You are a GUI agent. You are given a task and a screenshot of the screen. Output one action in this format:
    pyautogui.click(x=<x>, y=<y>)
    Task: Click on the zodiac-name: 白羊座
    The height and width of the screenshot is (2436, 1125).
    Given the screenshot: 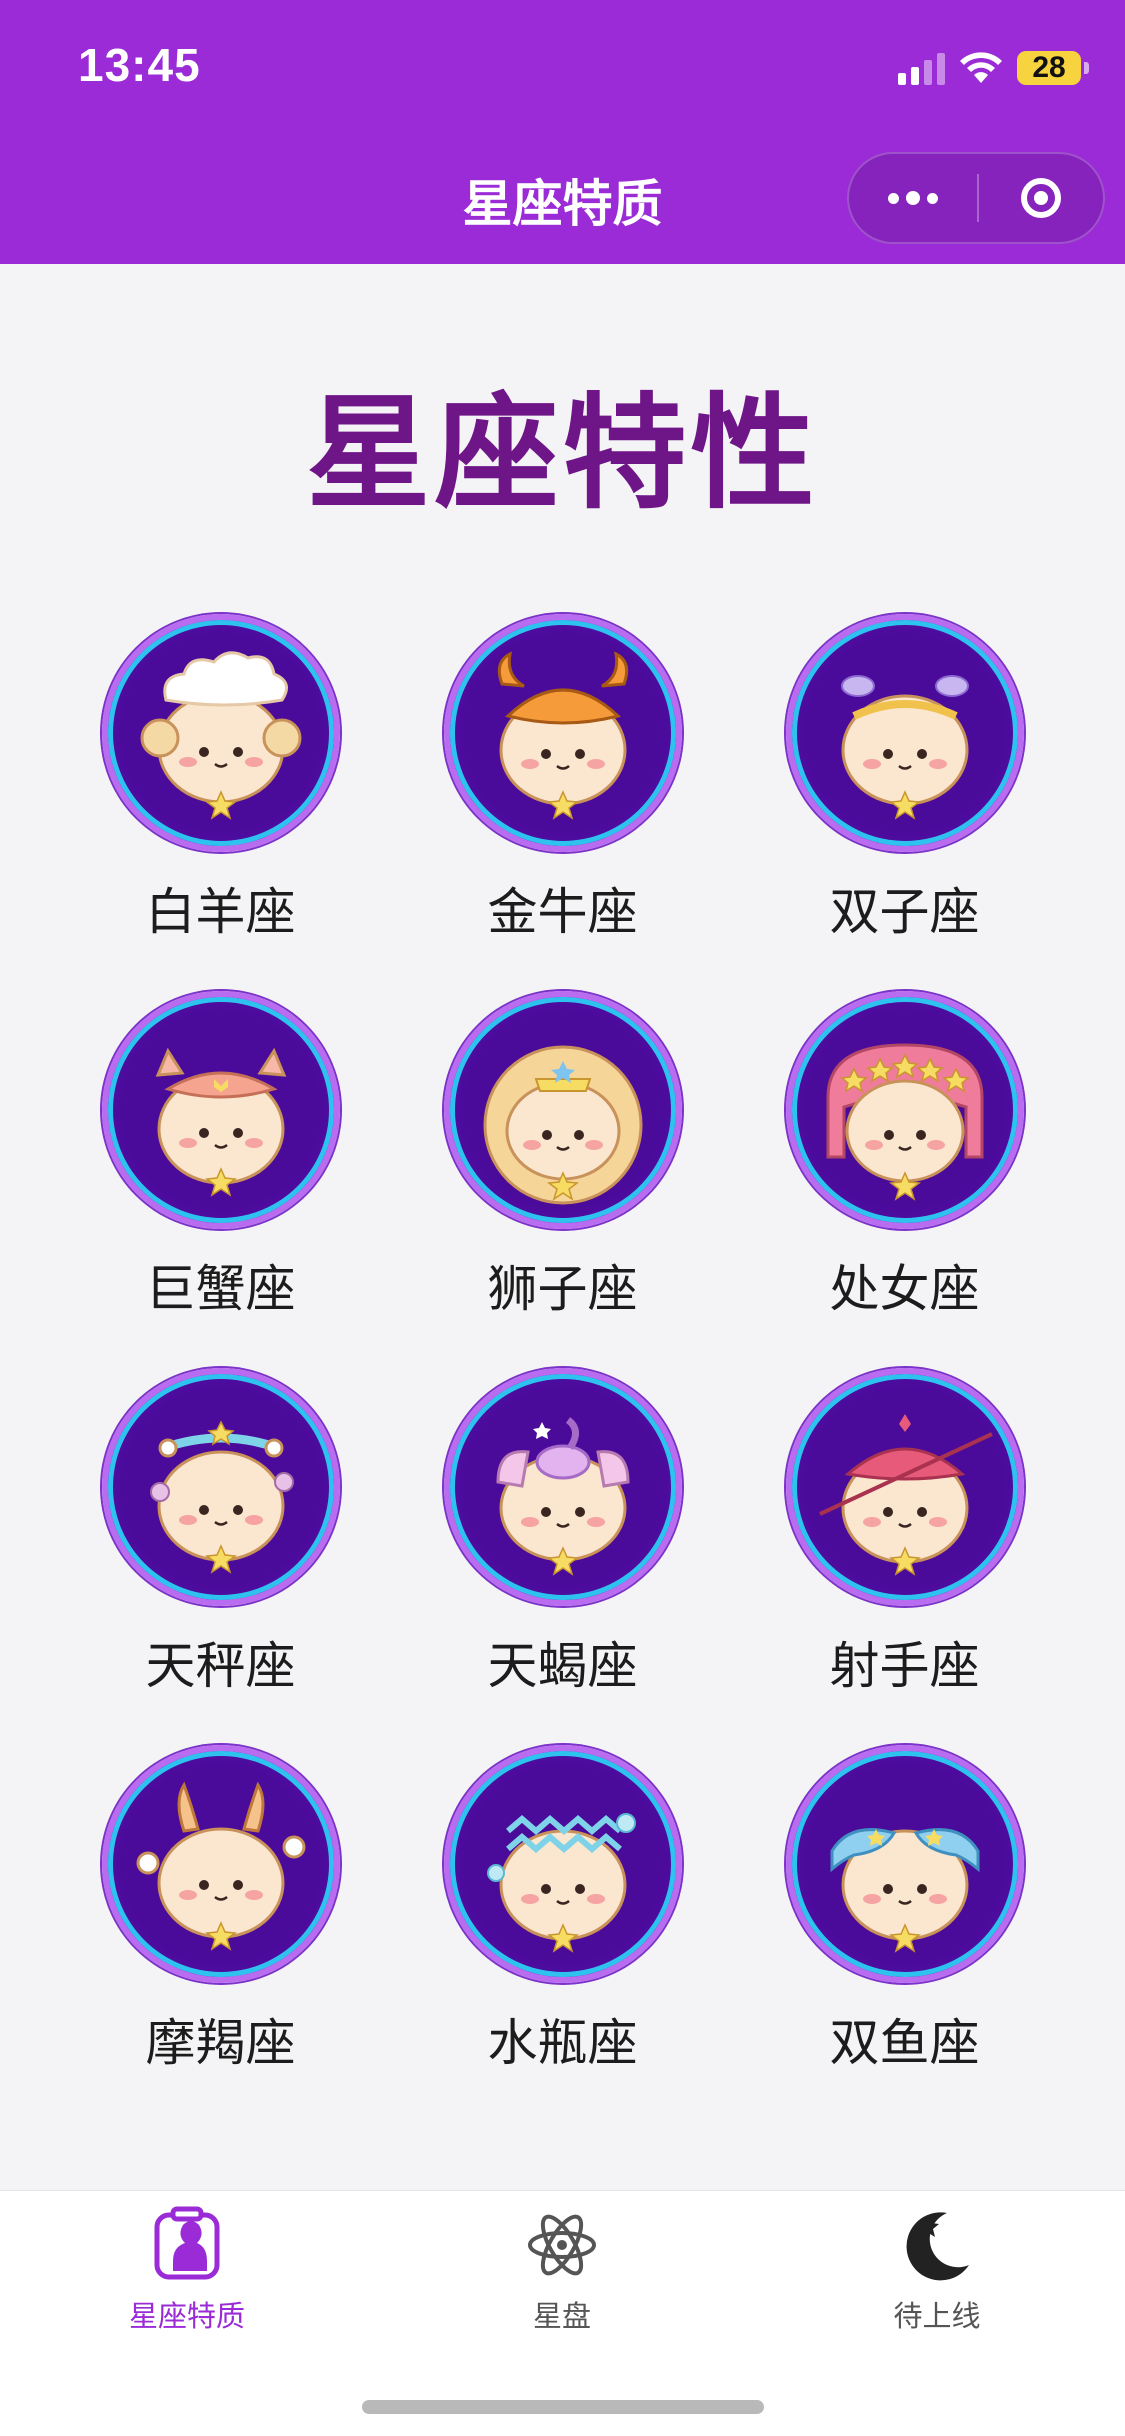 What is the action you would take?
    pyautogui.click(x=220, y=912)
    